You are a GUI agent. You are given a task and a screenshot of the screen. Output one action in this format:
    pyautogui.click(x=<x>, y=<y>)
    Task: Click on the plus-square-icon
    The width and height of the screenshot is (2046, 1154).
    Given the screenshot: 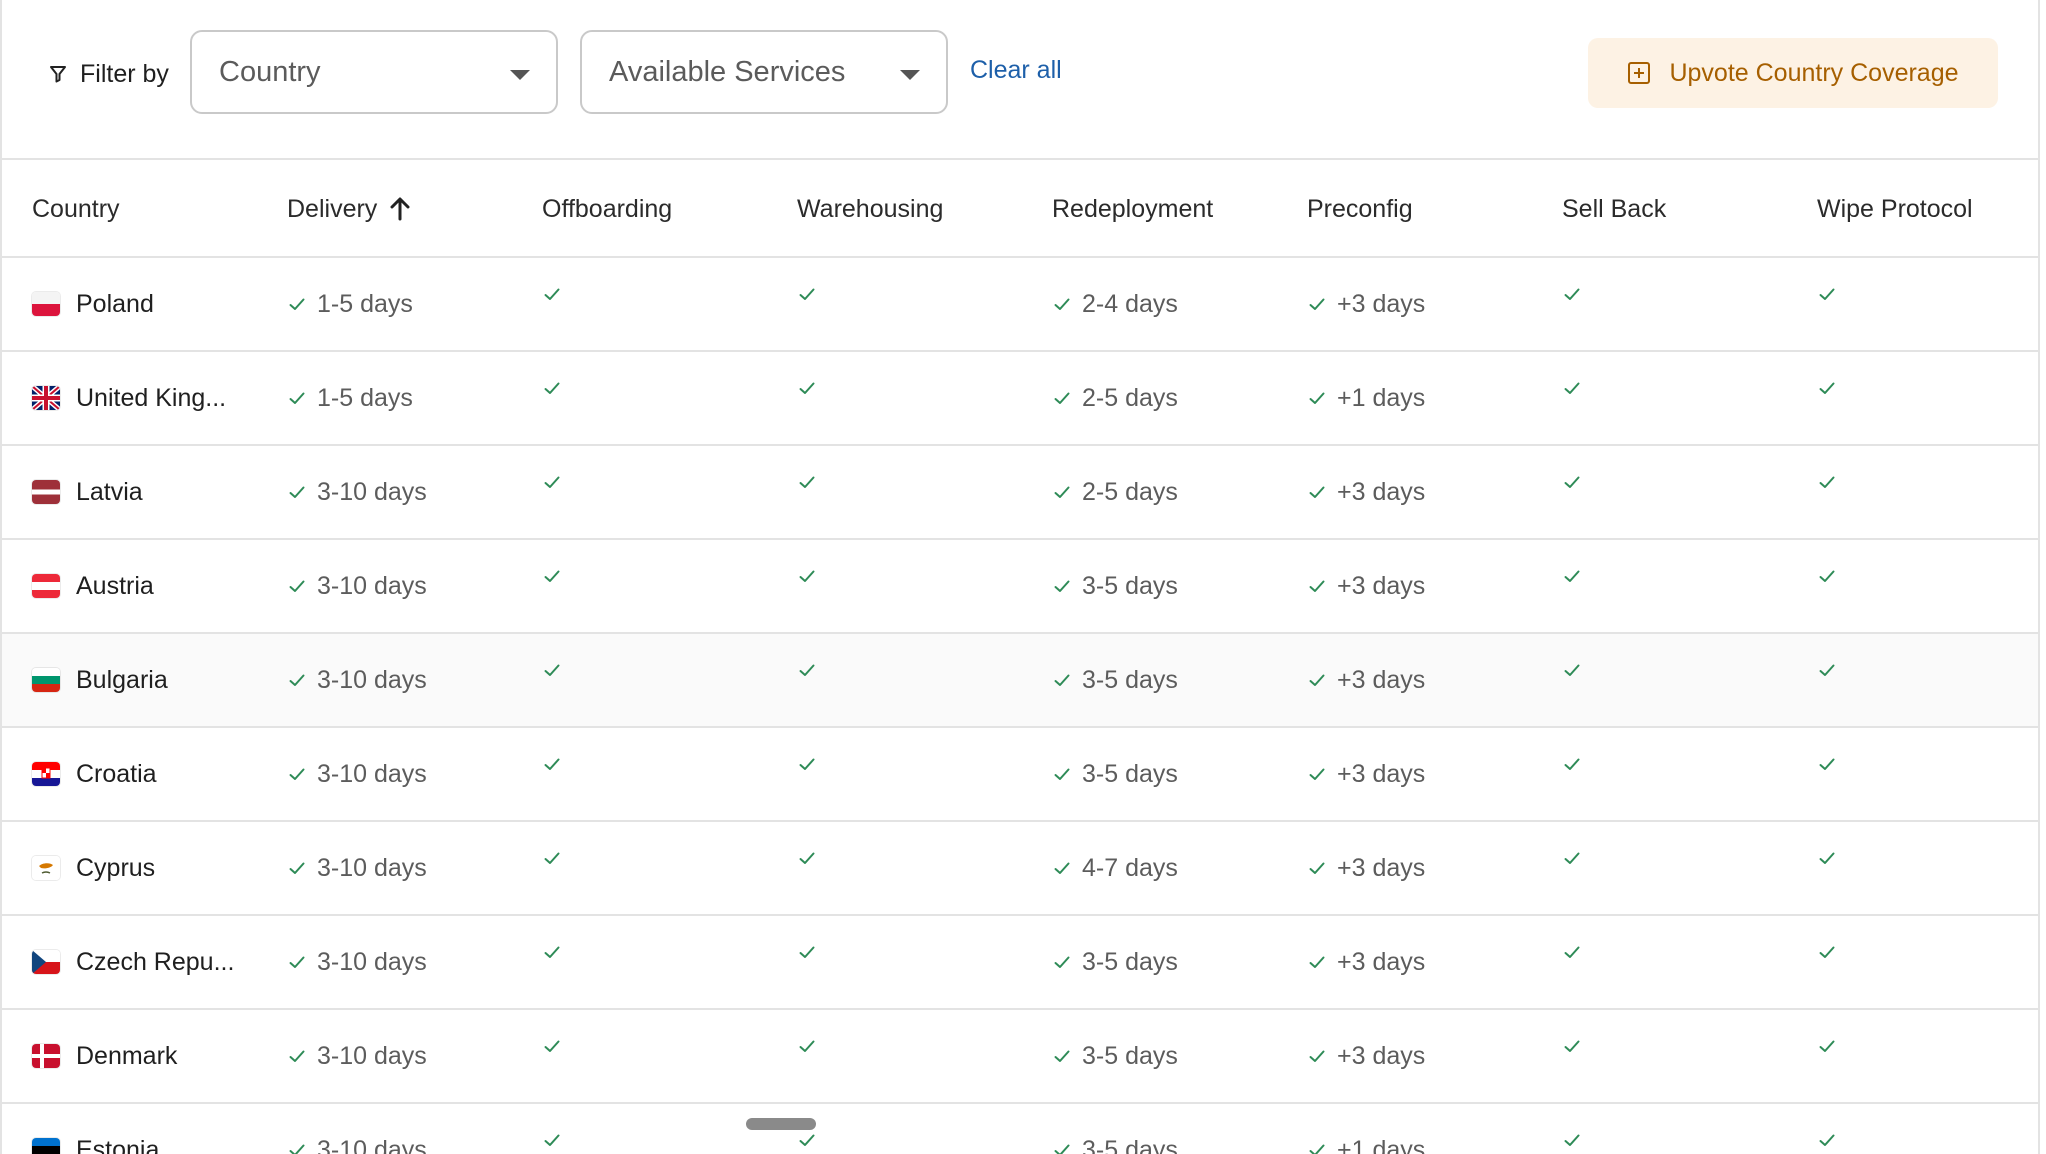 What is the action you would take?
    pyautogui.click(x=1639, y=73)
    